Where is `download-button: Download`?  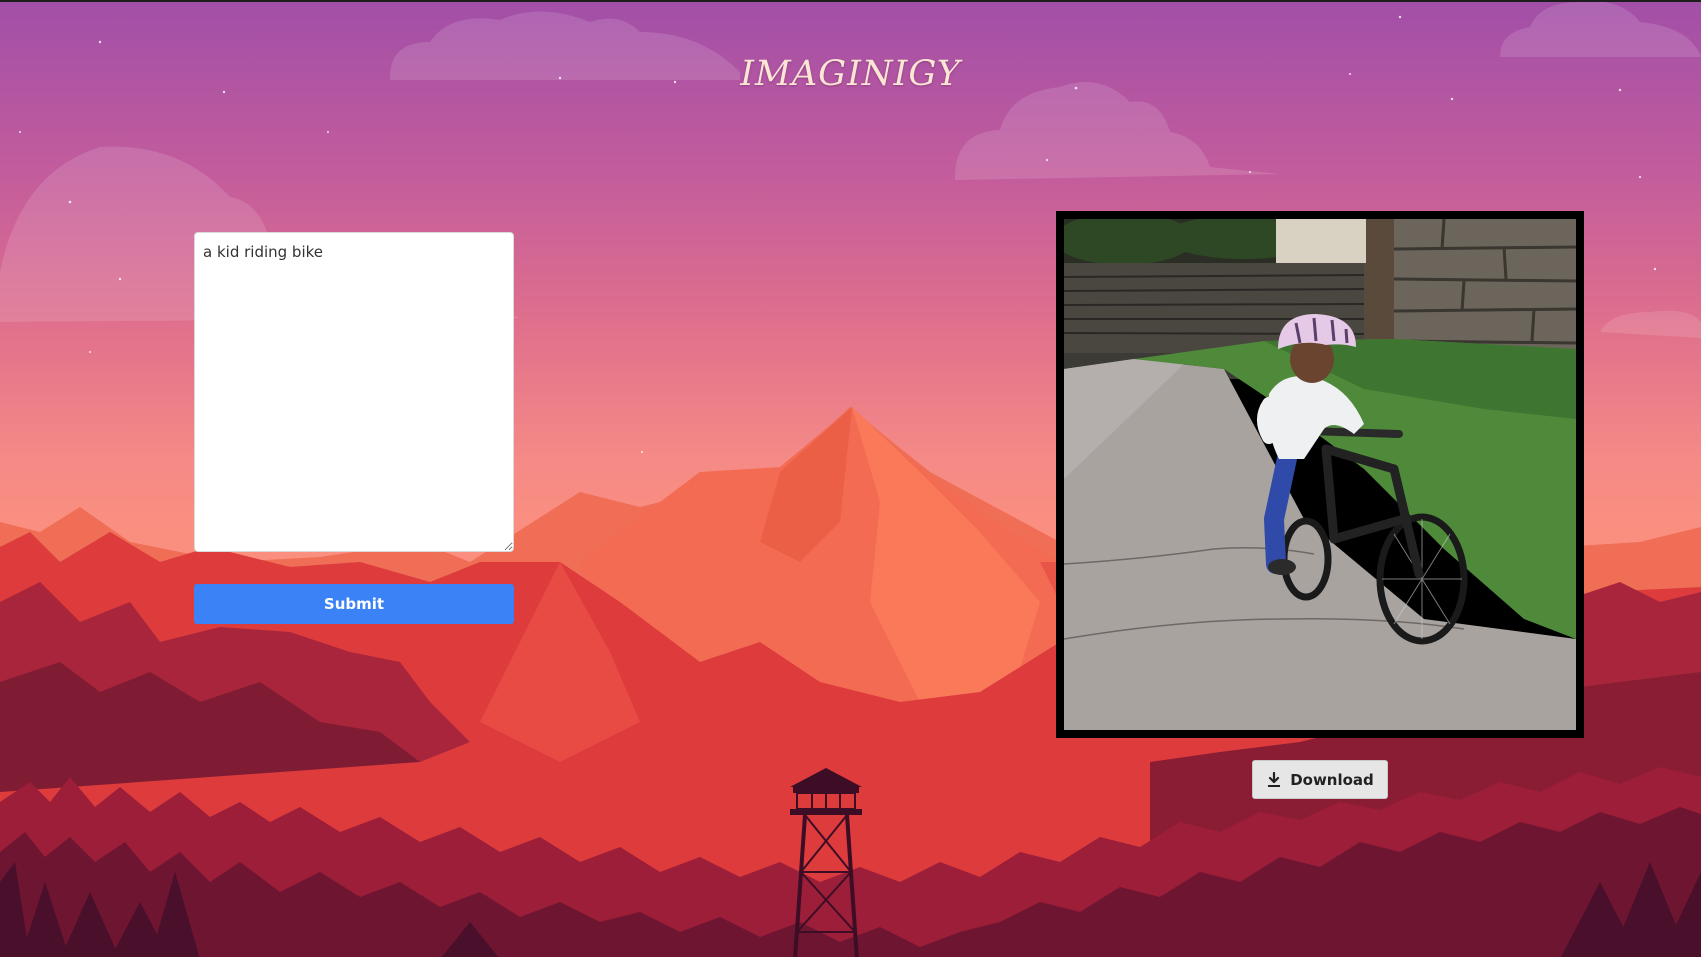
download-button: Download is located at coordinates (1320, 779).